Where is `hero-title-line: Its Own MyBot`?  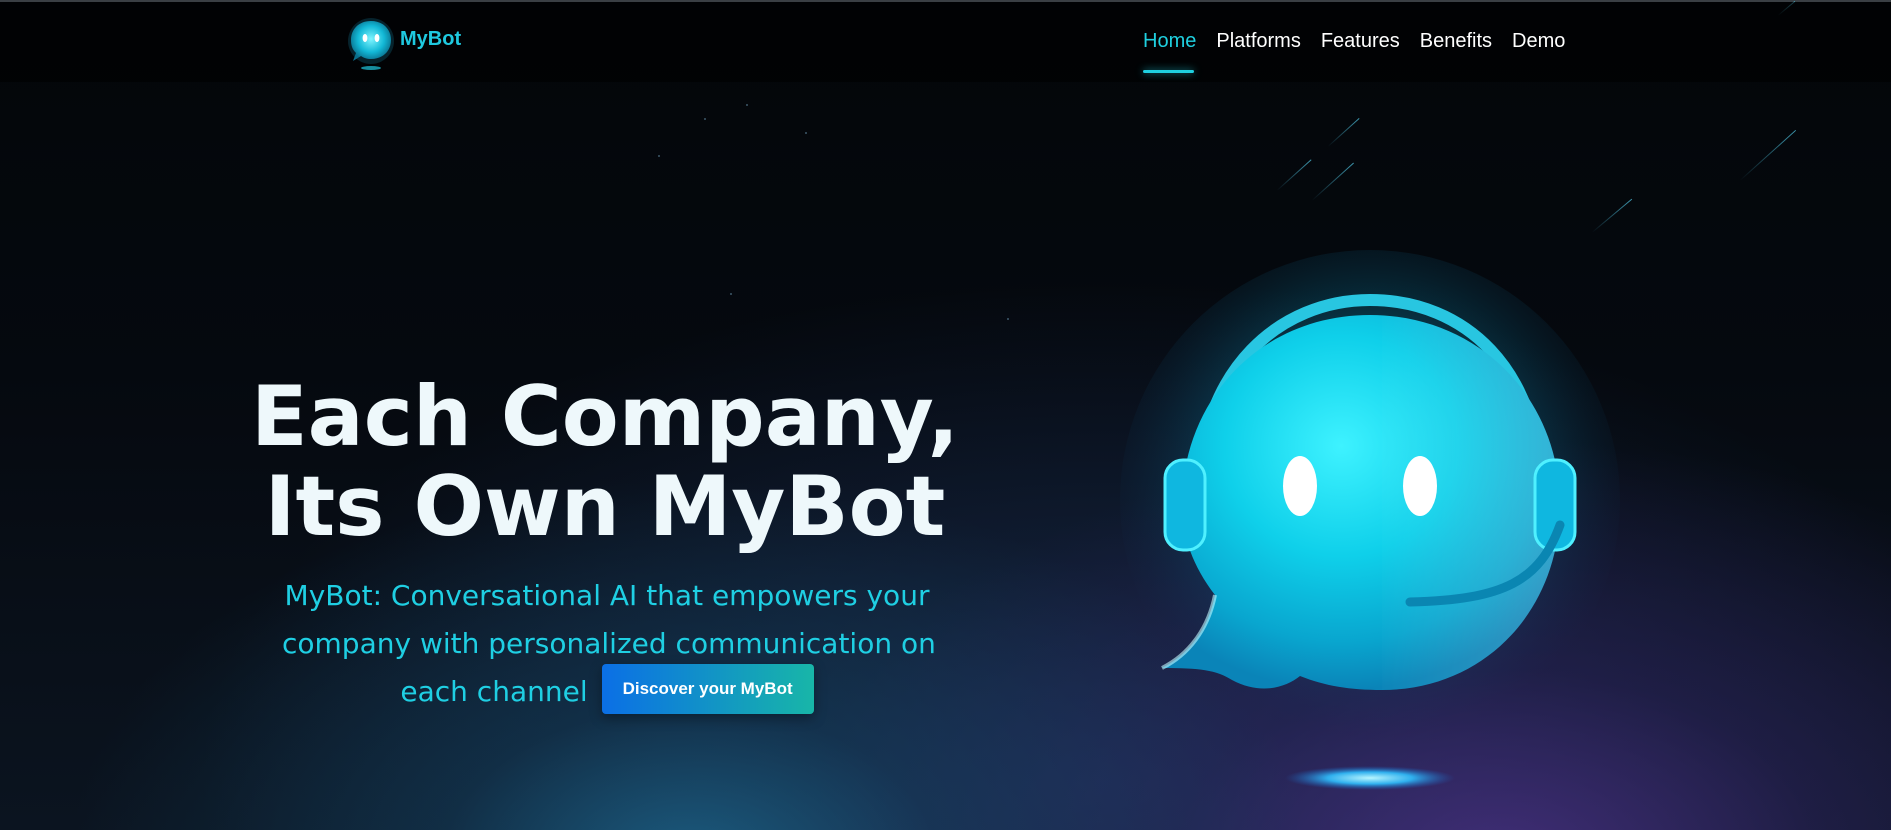 hero-title-line: Its Own MyBot is located at coordinates (605, 506).